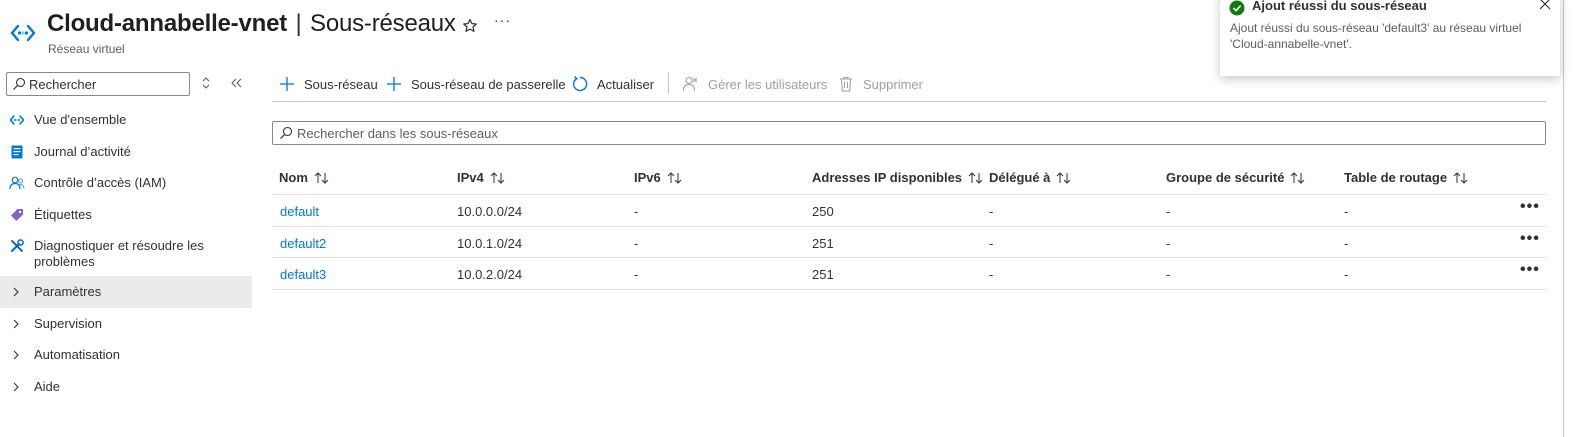  Describe the element at coordinates (303, 274) in the screenshot. I see `subnet-name-link: default3` at that location.